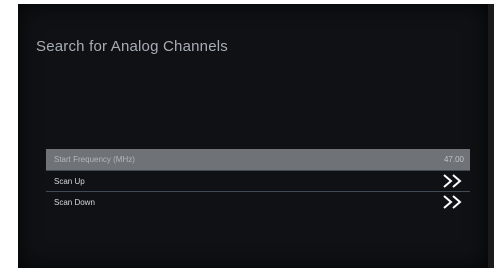  Describe the element at coordinates (258, 159) in the screenshot. I see `menu-item-start-frequency: Start Frequency (MHz) 47.00` at that location.